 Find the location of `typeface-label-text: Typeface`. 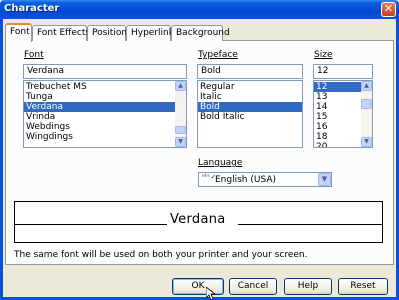

typeface-label-text: Typeface is located at coordinates (218, 55).